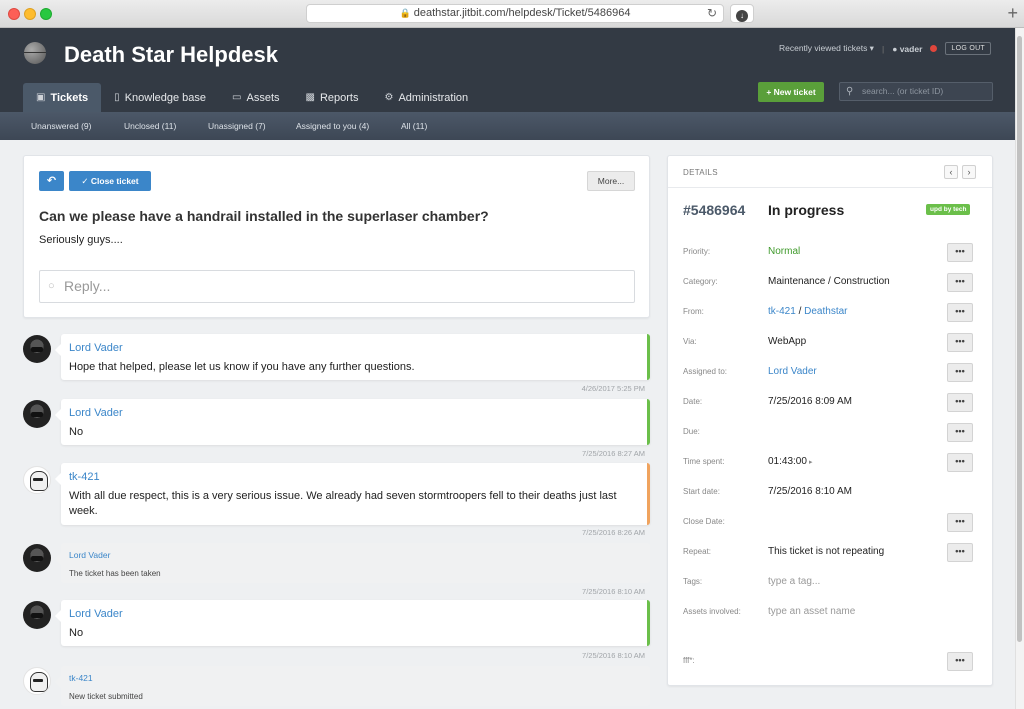 This screenshot has height=709, width=1024. I want to click on back-button: ↶, so click(51, 181).